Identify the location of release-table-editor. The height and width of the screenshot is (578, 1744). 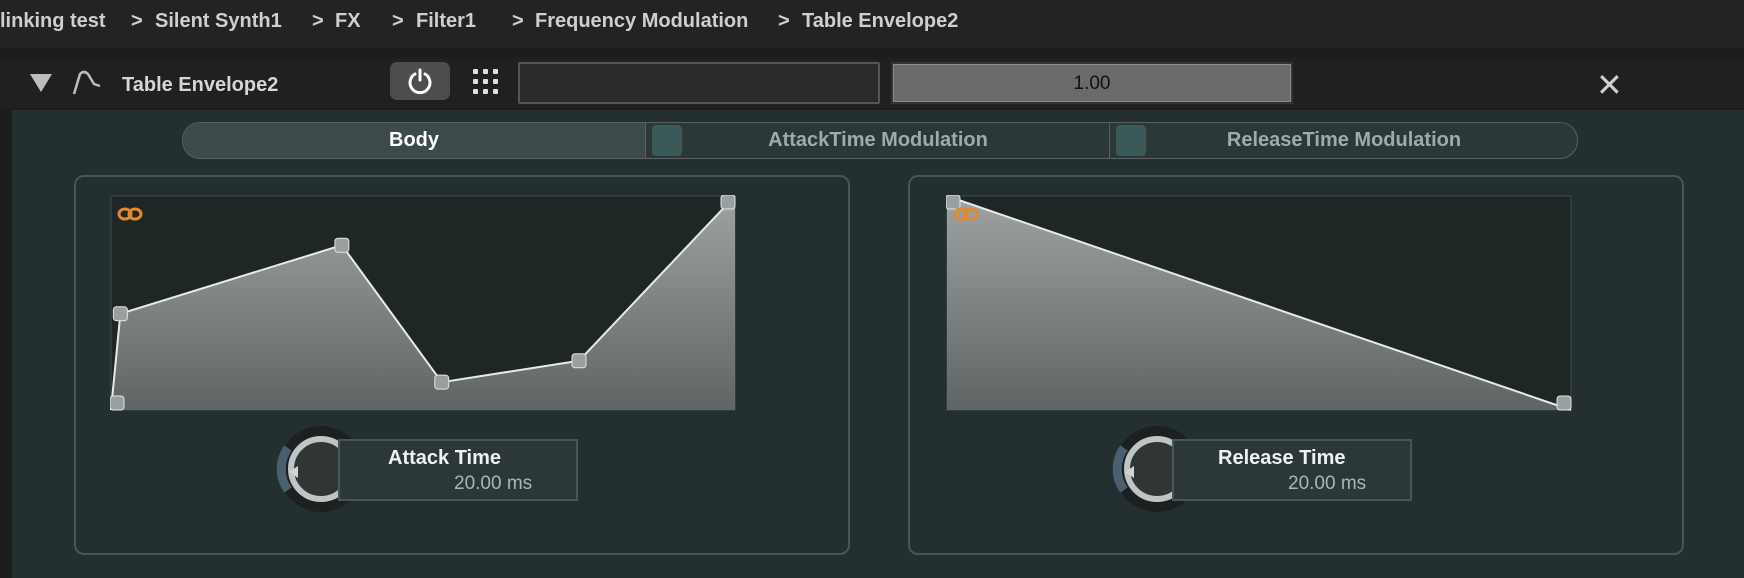
(1259, 303).